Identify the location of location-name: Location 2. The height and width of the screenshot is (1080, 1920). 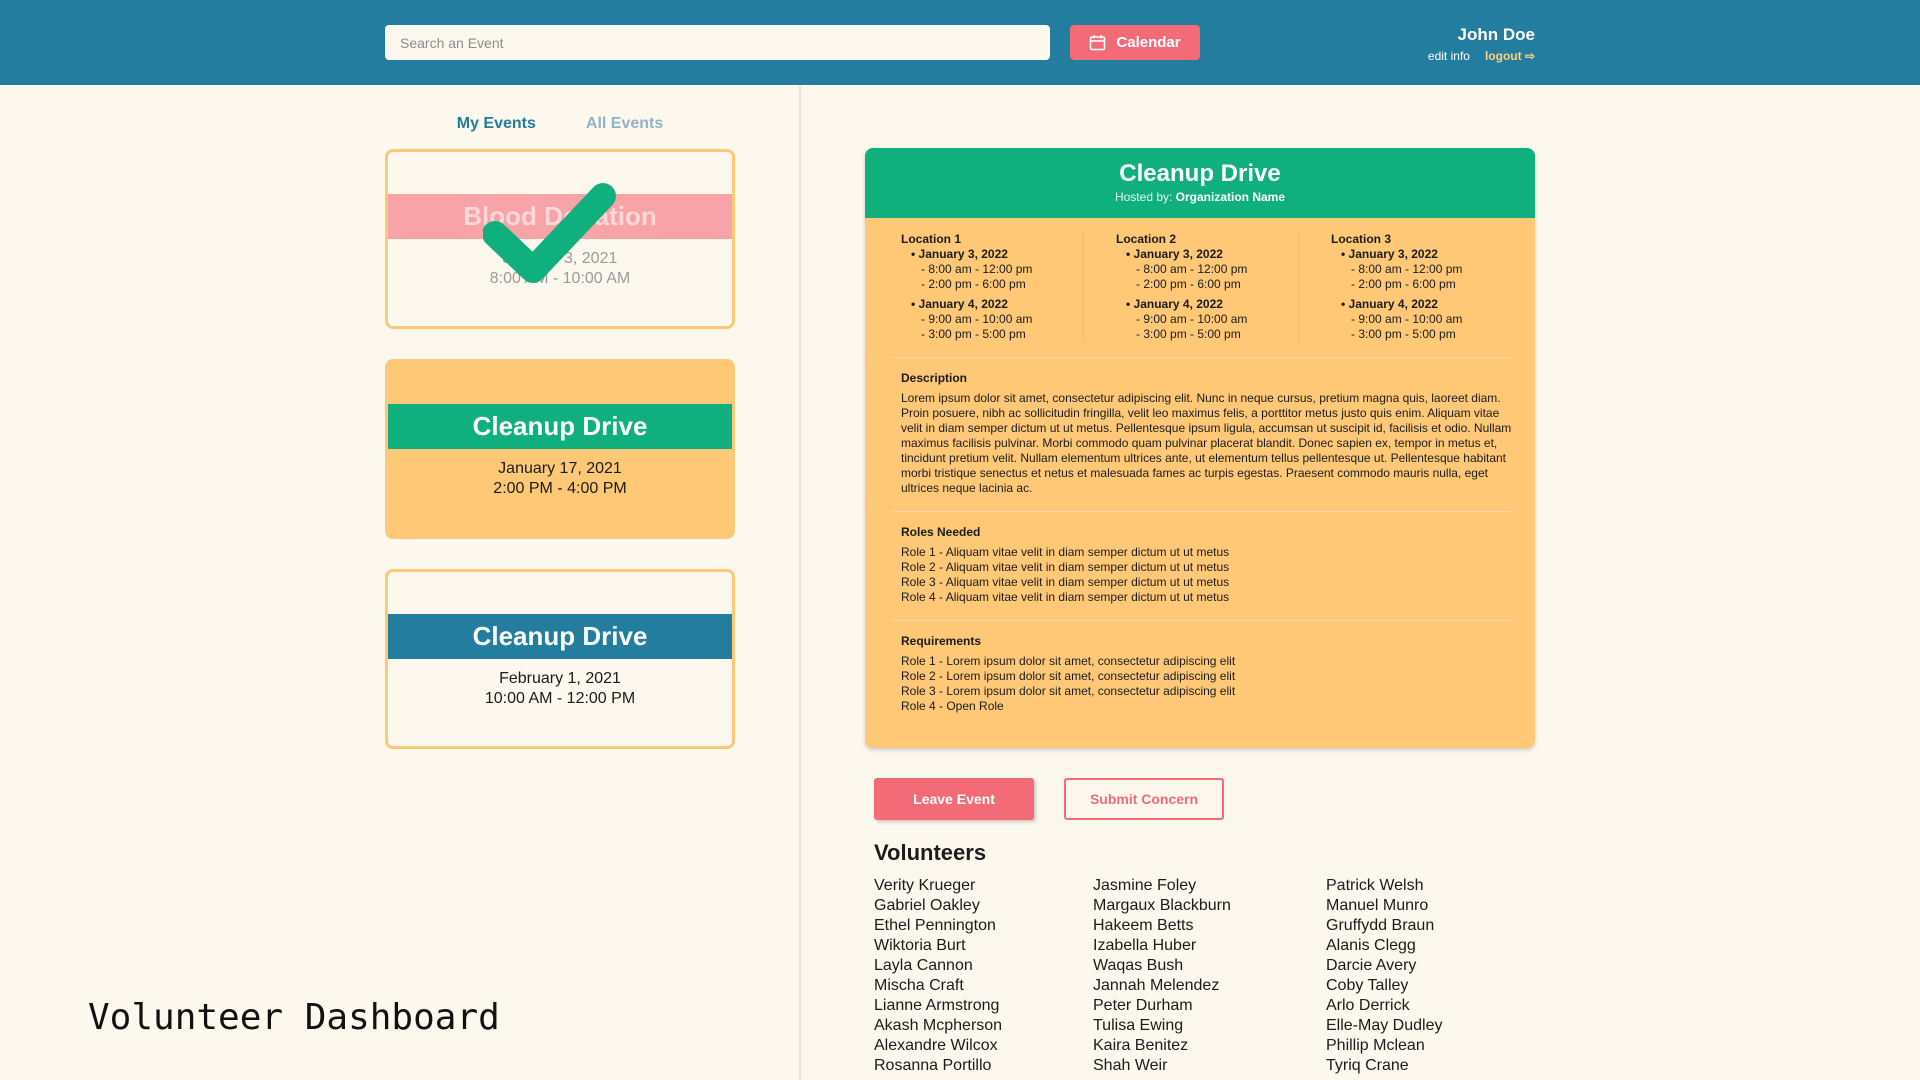
(1146, 239).